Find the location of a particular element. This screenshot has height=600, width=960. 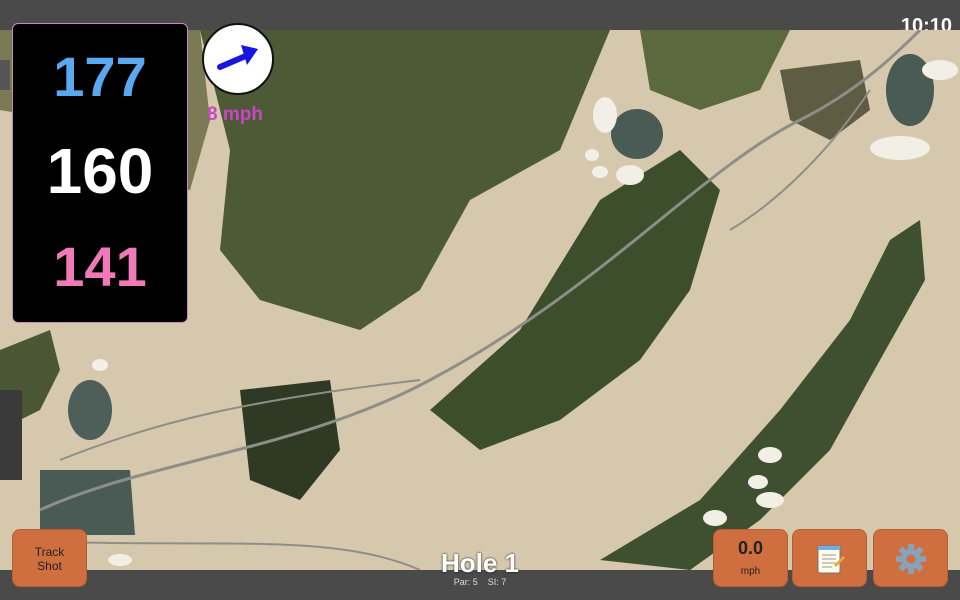

distance-panel: 177 160 141 is located at coordinates (100, 173).